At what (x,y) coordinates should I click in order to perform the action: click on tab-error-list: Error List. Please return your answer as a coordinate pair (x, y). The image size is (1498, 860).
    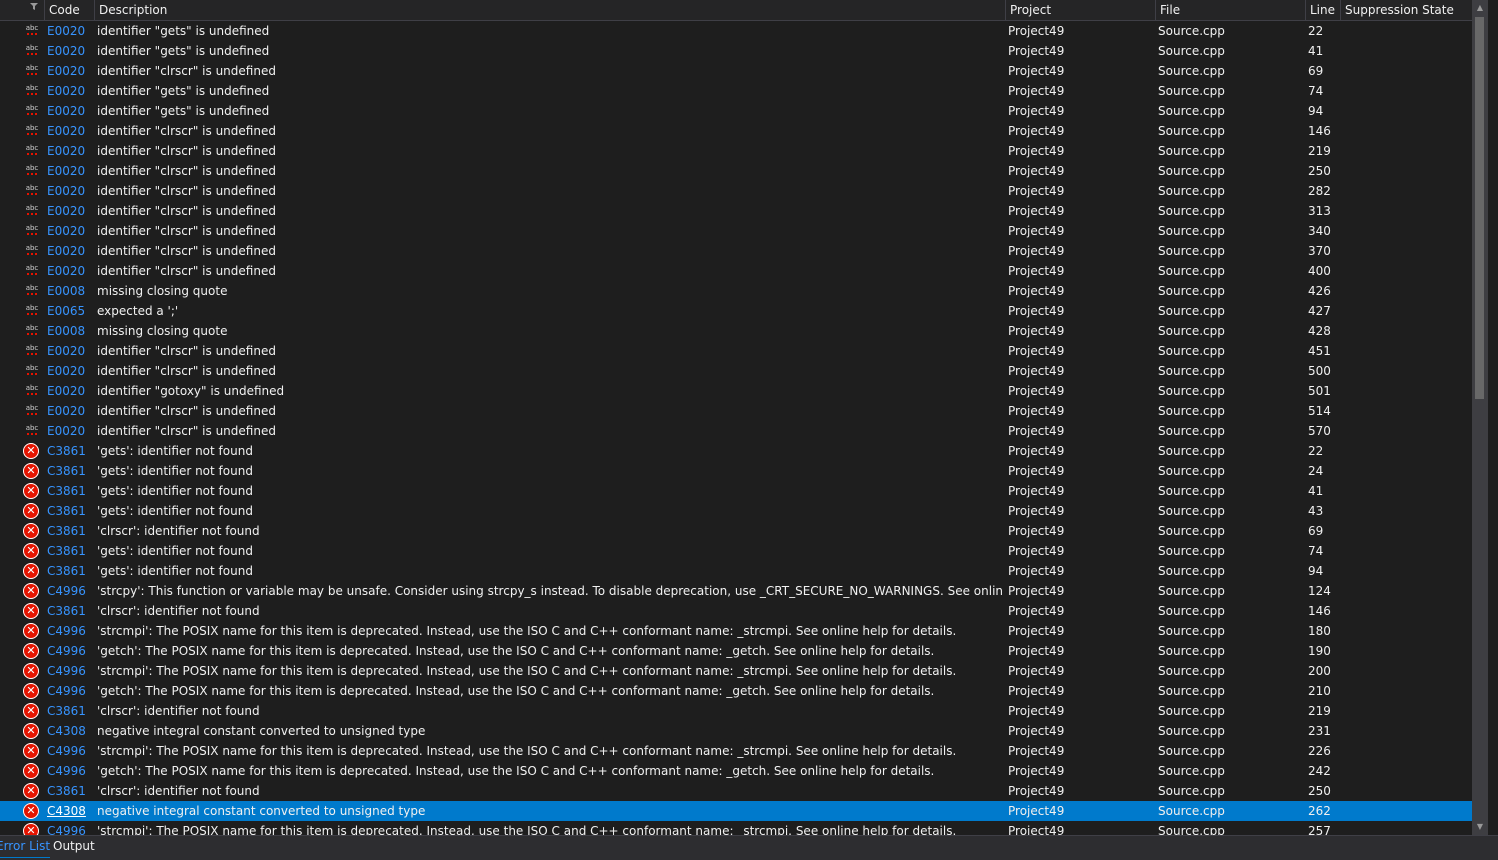
    Looking at the image, I should click on (25, 847).